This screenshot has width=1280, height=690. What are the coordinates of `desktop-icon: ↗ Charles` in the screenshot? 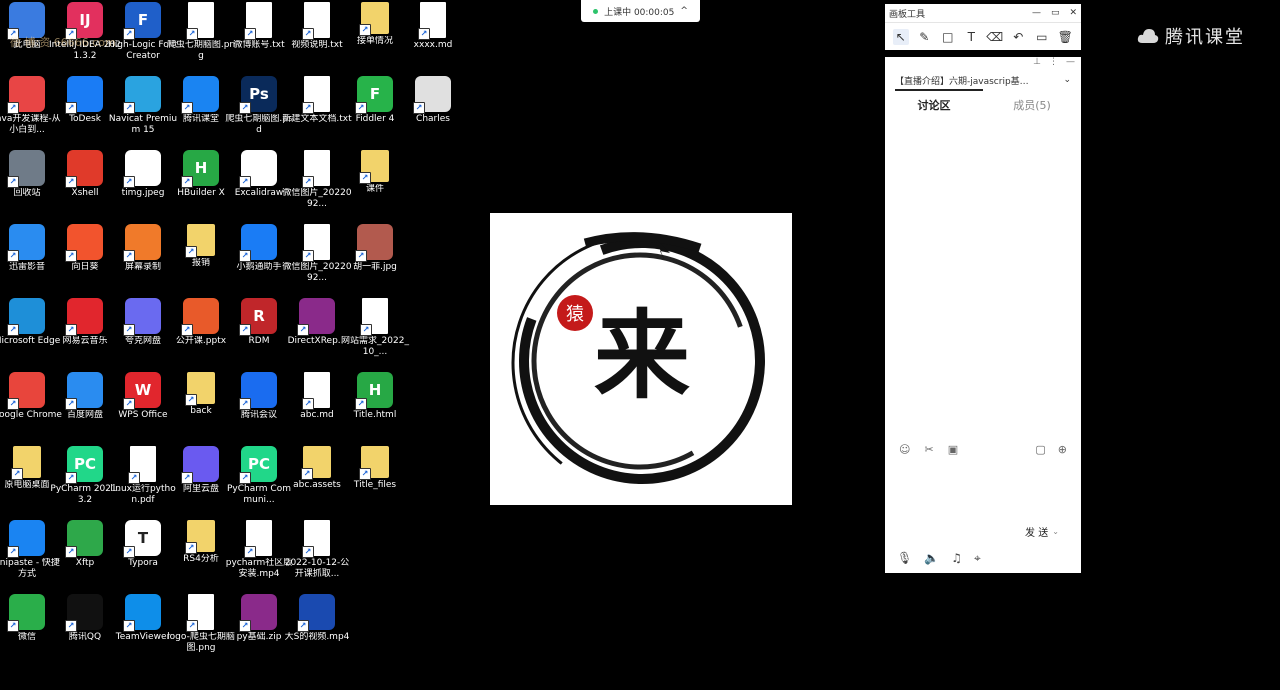 It's located at (433, 110).